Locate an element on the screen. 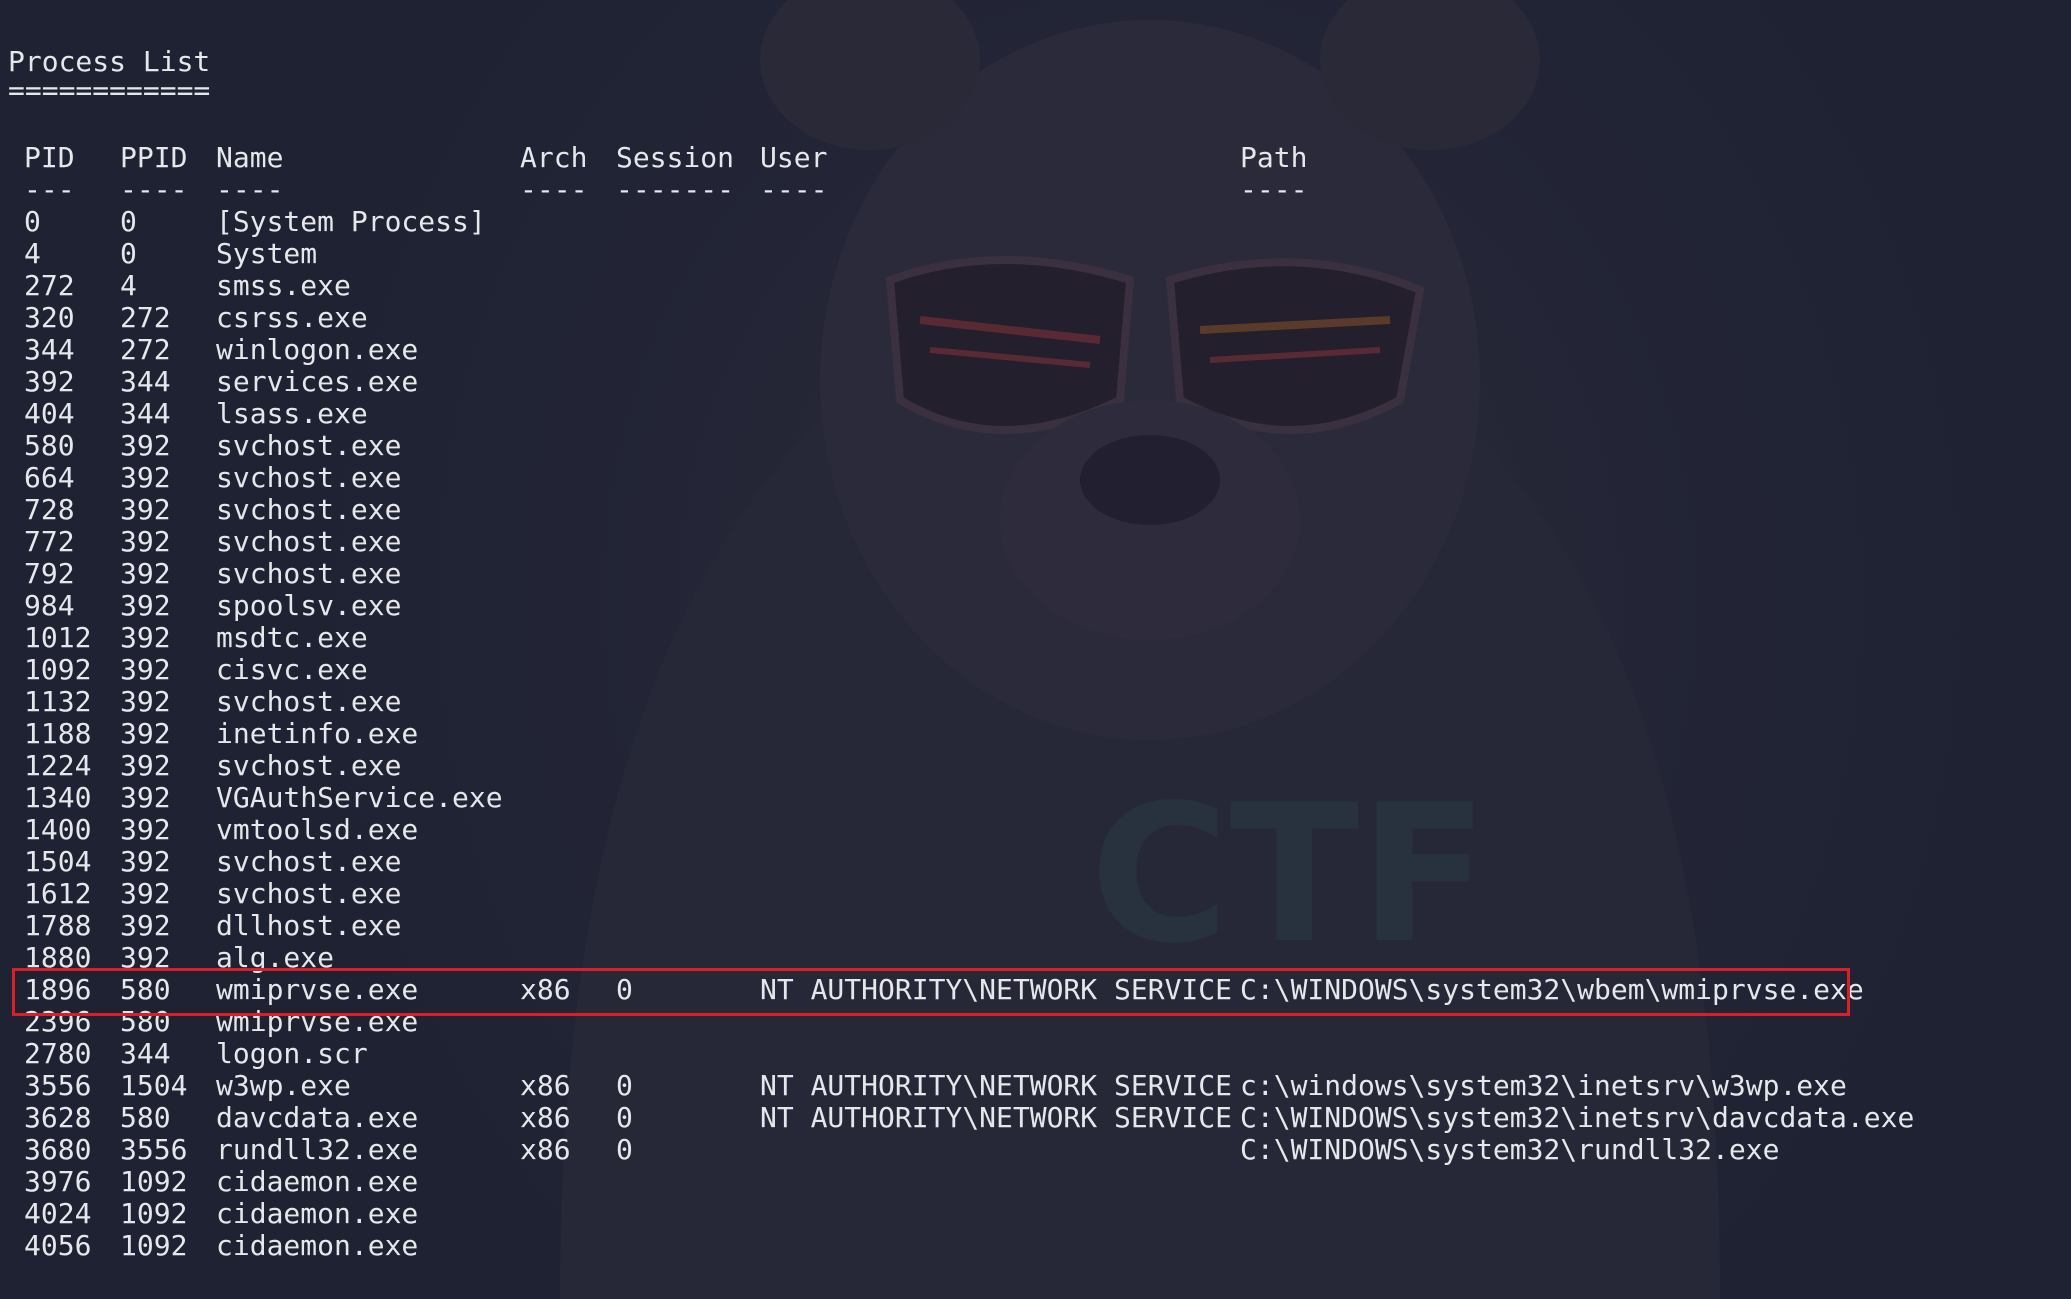 Image resolution: width=2071 pixels, height=1299 pixels. cell-ppid: 580 is located at coordinates (145, 1117).